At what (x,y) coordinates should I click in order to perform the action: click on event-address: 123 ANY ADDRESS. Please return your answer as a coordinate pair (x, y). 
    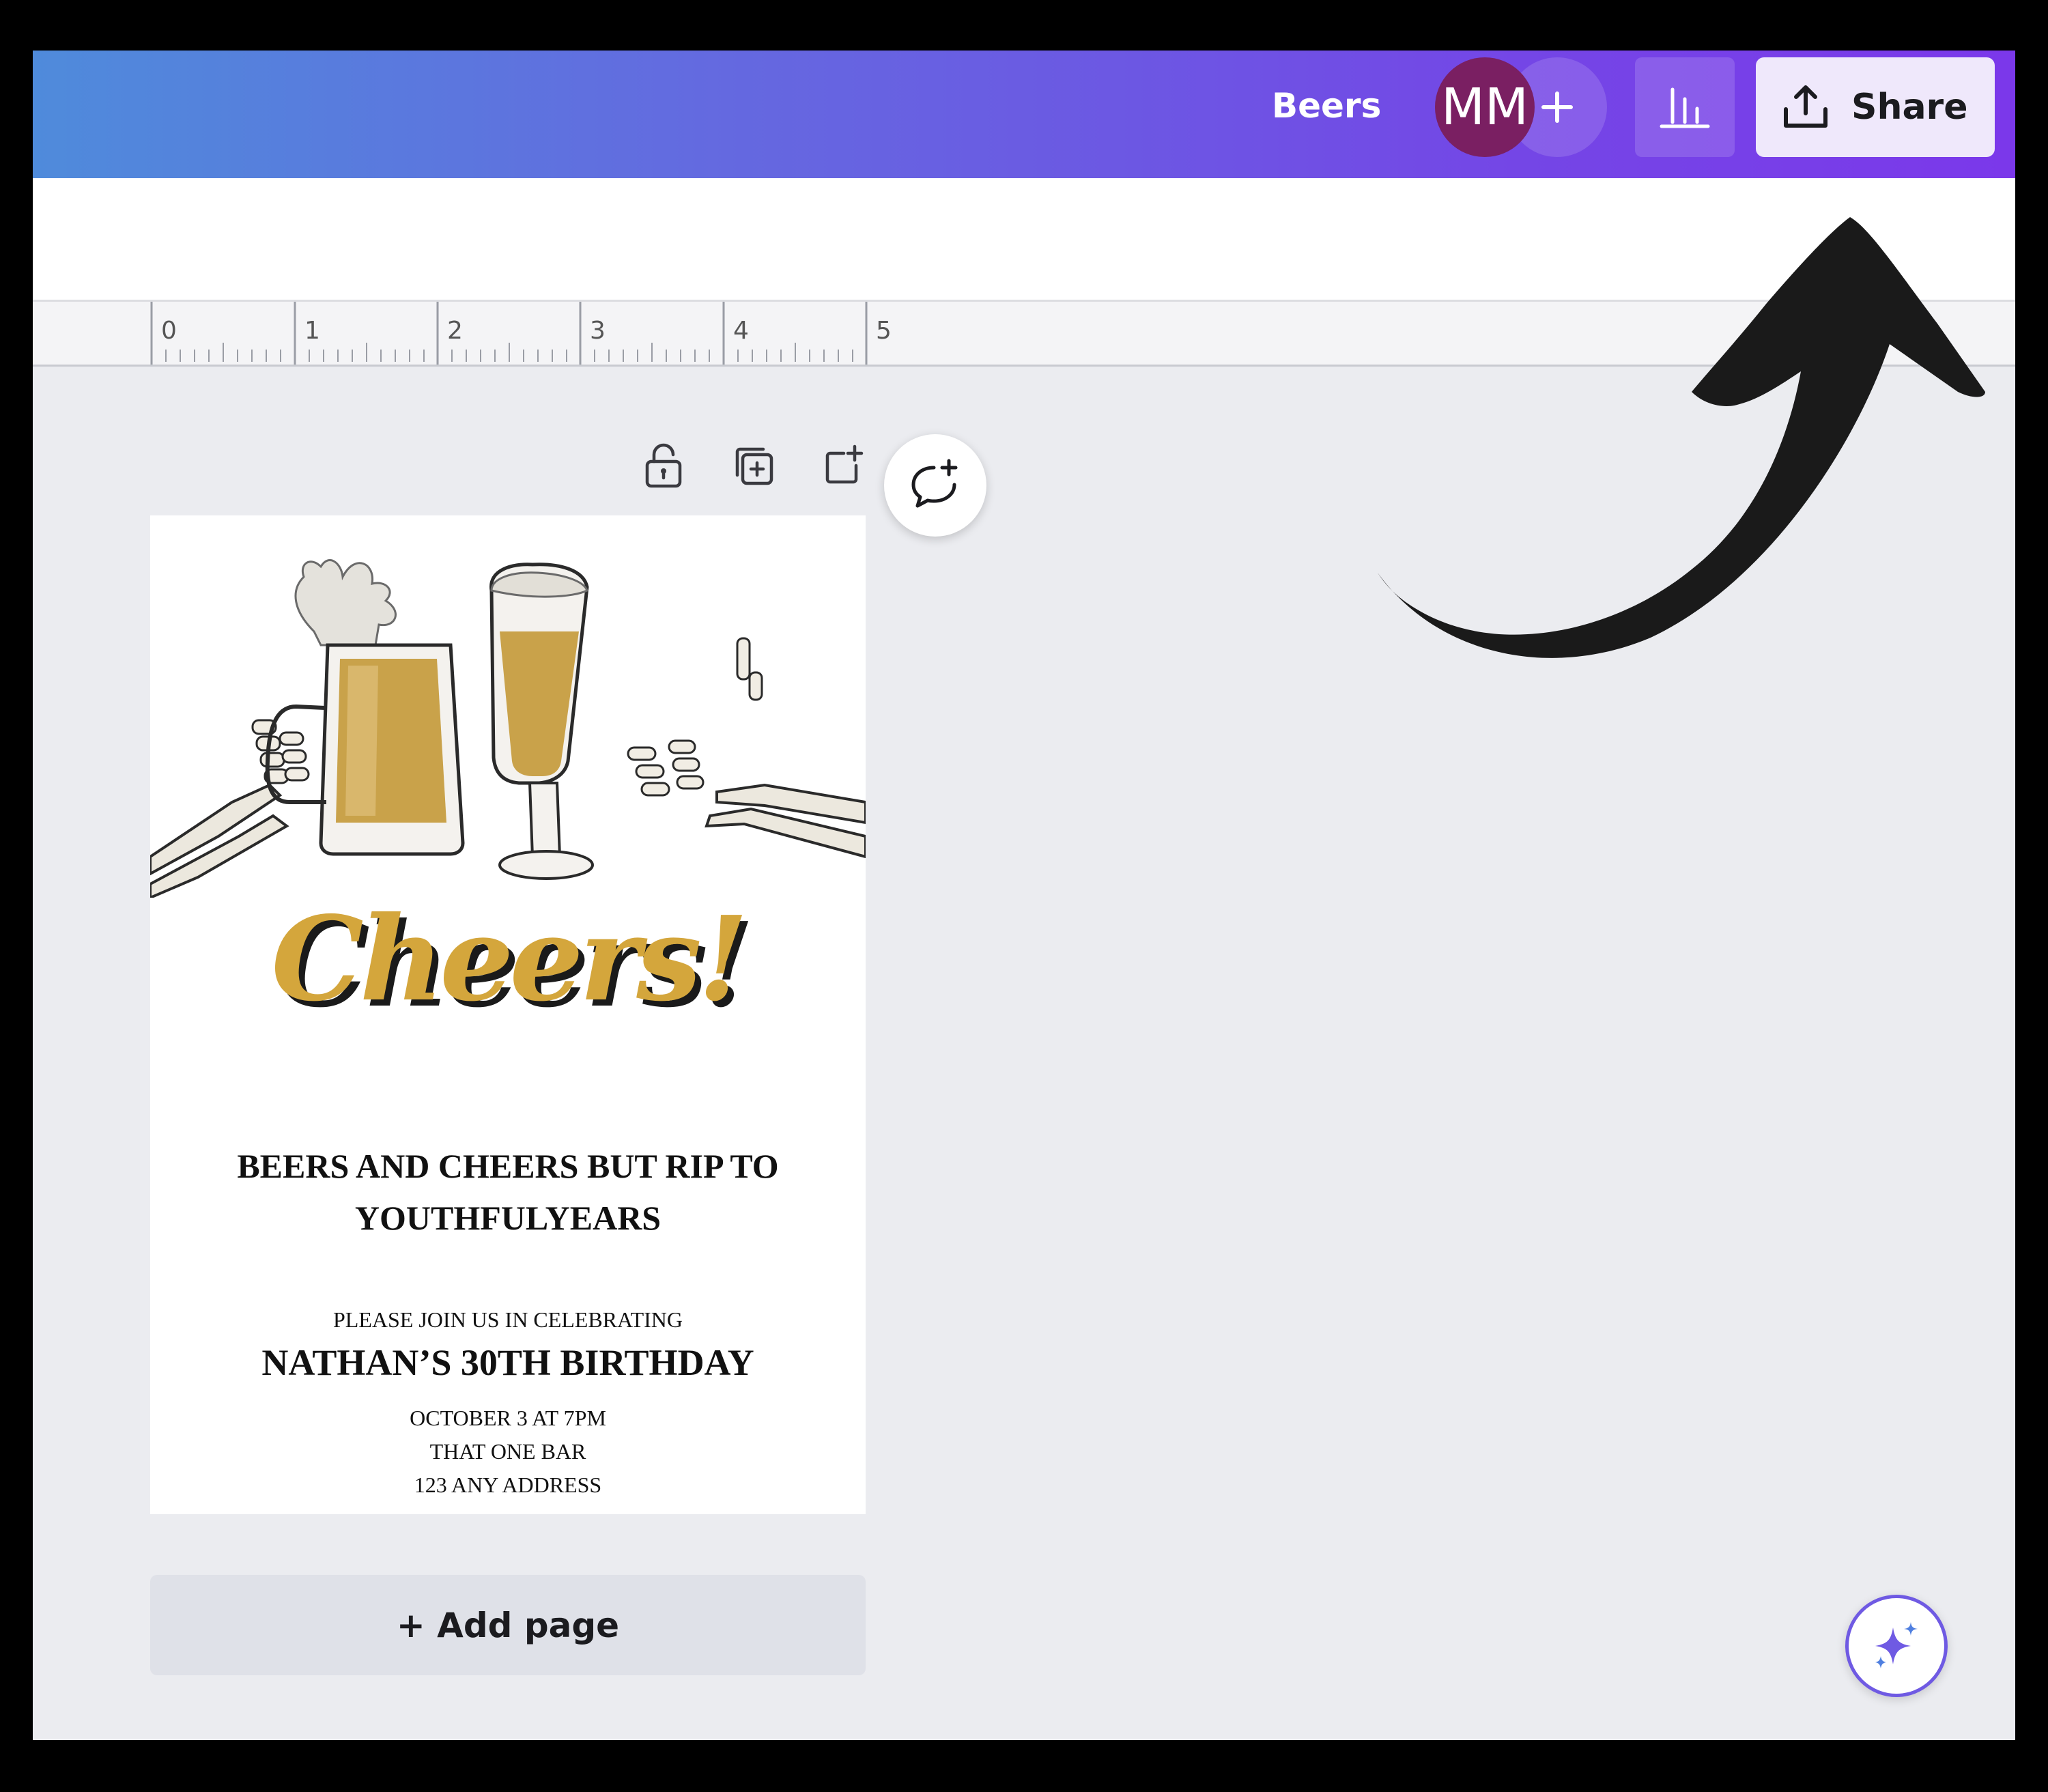
    Looking at the image, I should click on (508, 1485).